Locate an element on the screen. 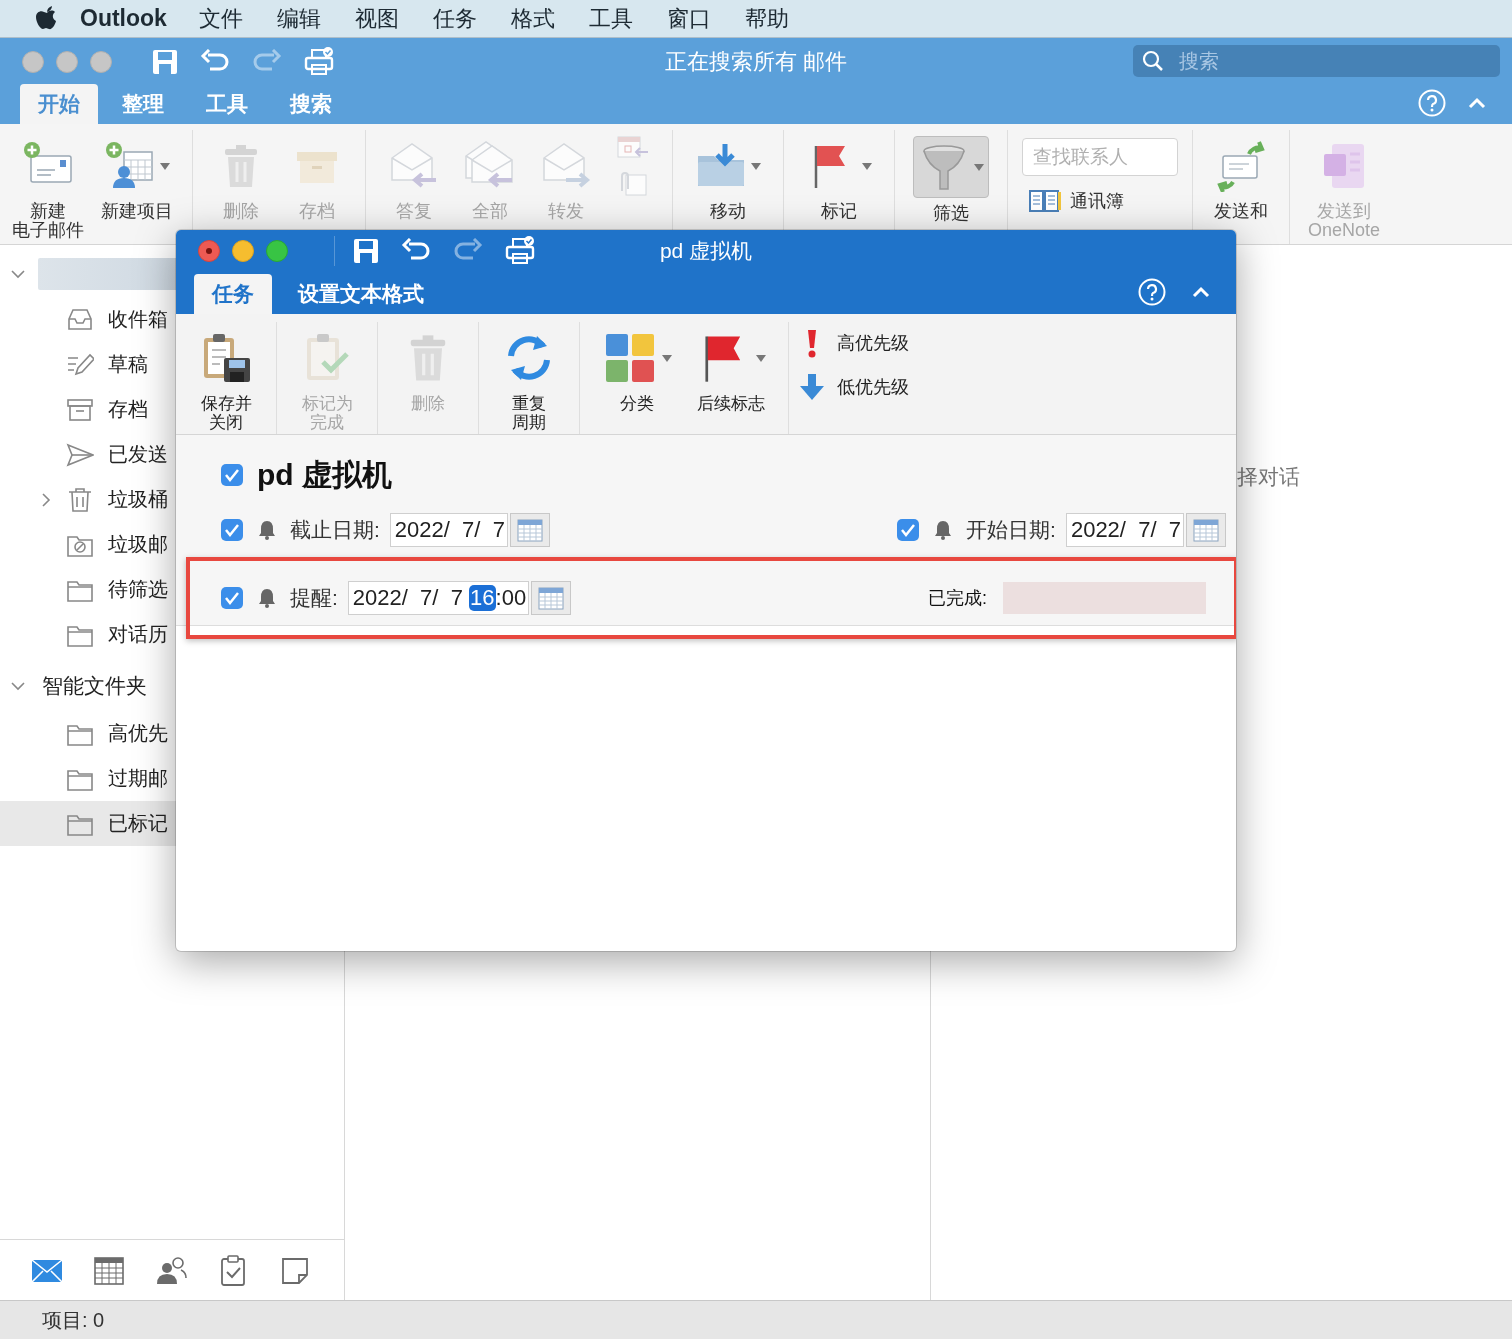 The height and width of the screenshot is (1339, 1512). down-arrow-icon is located at coordinates (812, 387).